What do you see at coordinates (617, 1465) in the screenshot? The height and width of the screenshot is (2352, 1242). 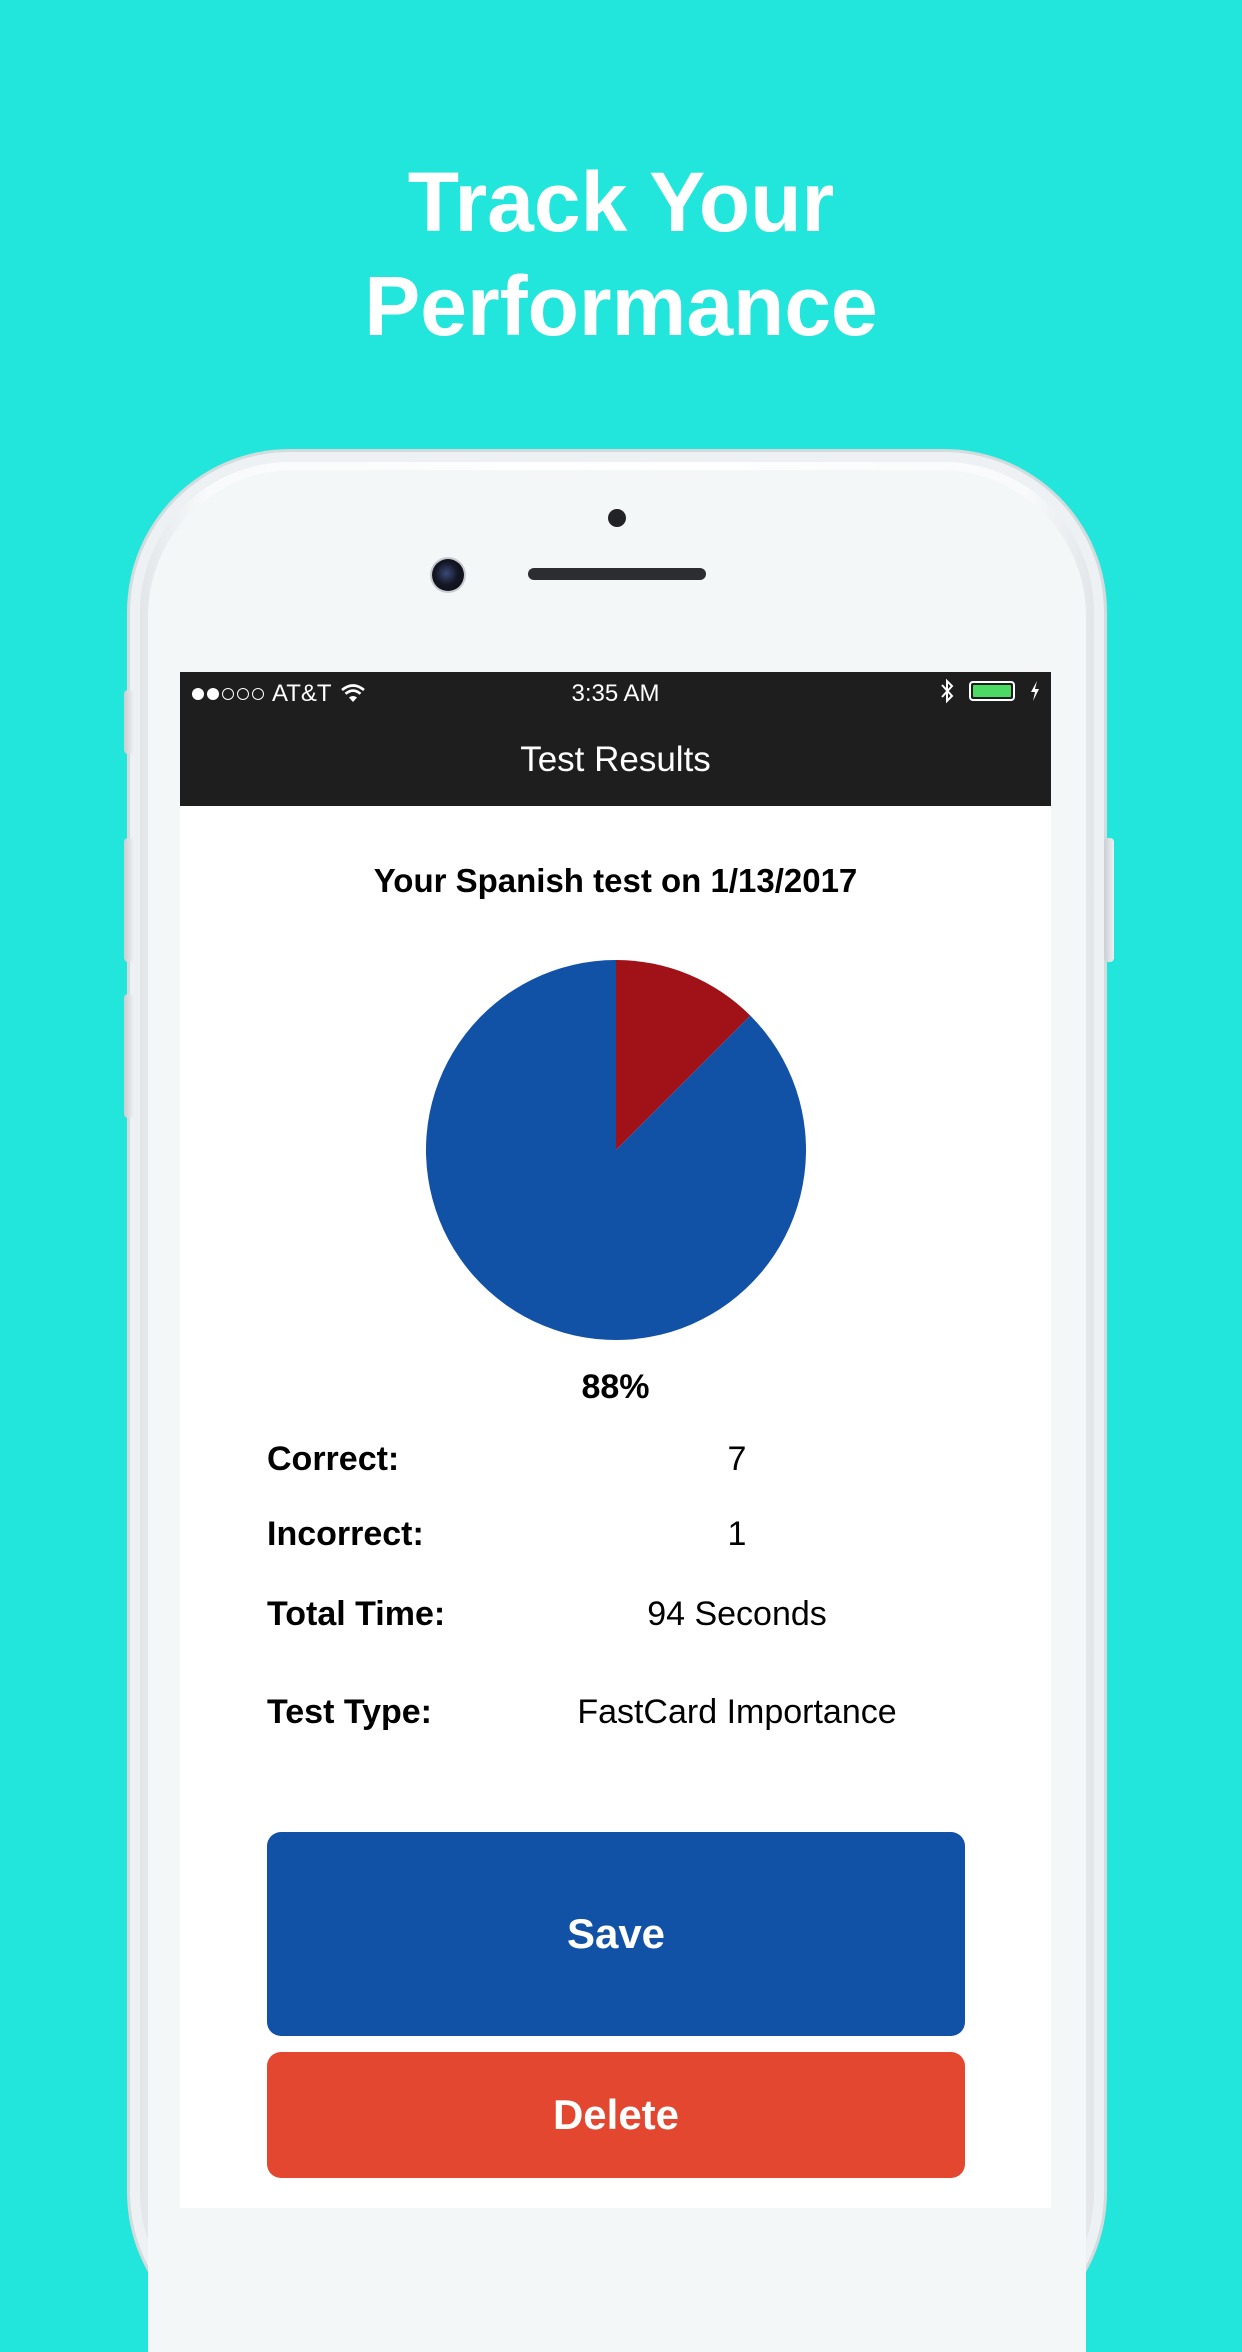 I see `stat-row-correct: Correct: 7` at bounding box center [617, 1465].